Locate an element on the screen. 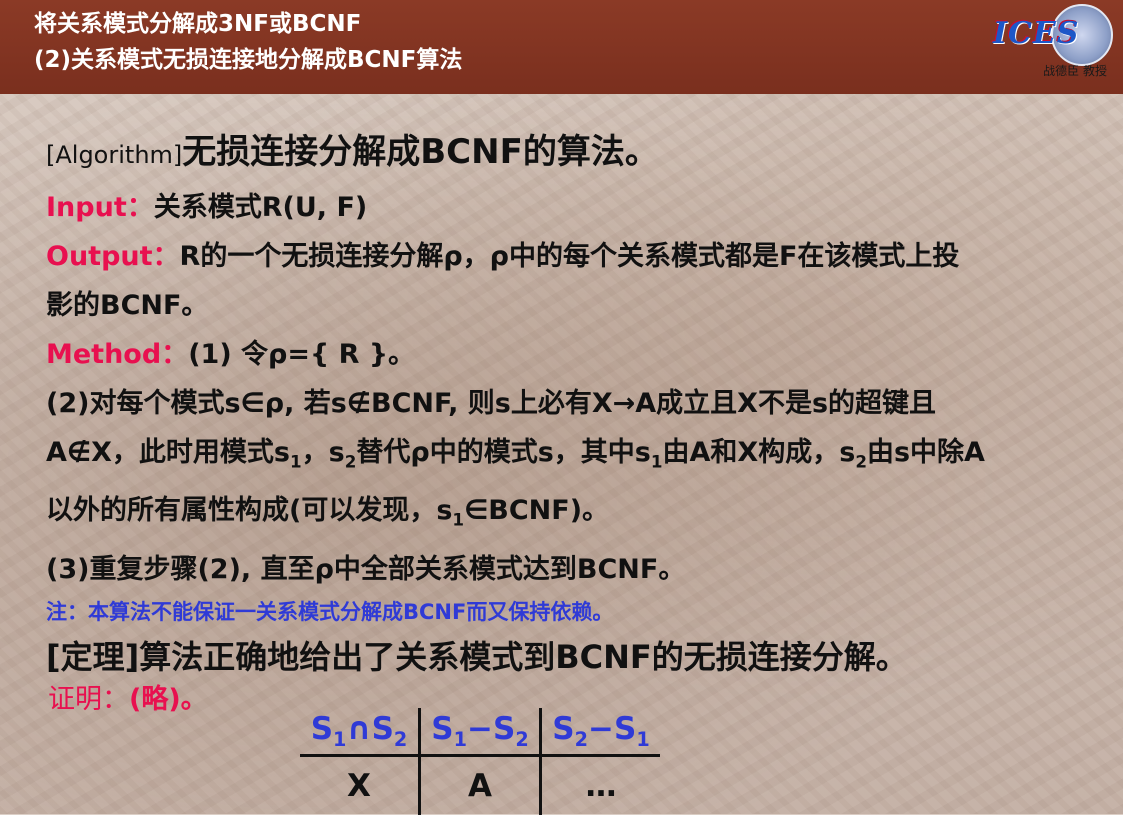 This screenshot has height=815, width=1123. table-header-cell: S1−S2 is located at coordinates (480, 732).